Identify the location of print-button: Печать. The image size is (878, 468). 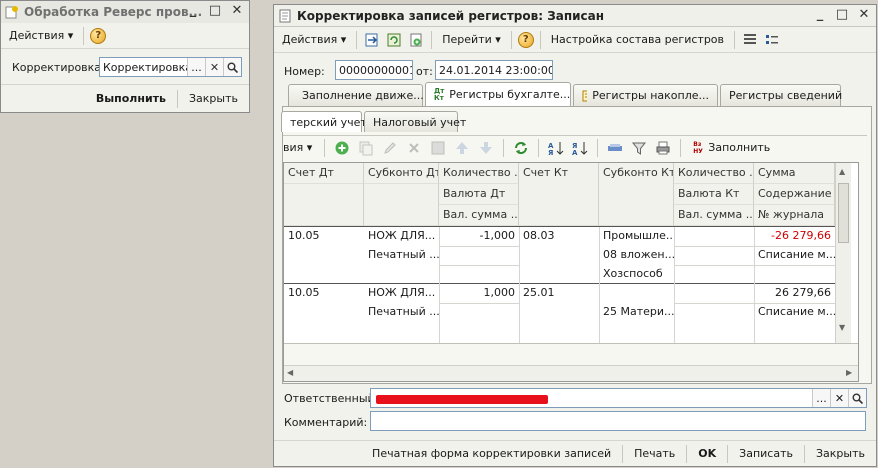
(654, 453).